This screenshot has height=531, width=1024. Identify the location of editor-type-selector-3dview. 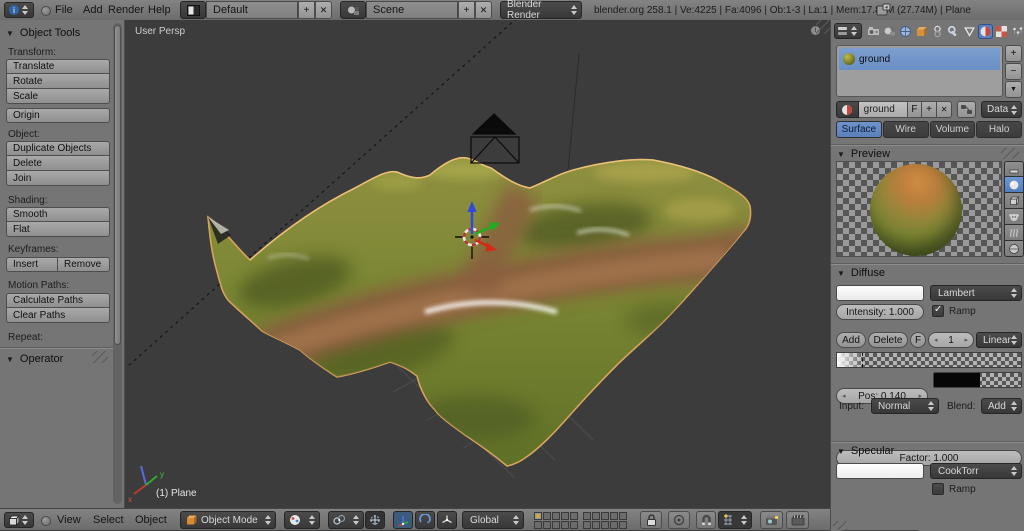
(19, 520).